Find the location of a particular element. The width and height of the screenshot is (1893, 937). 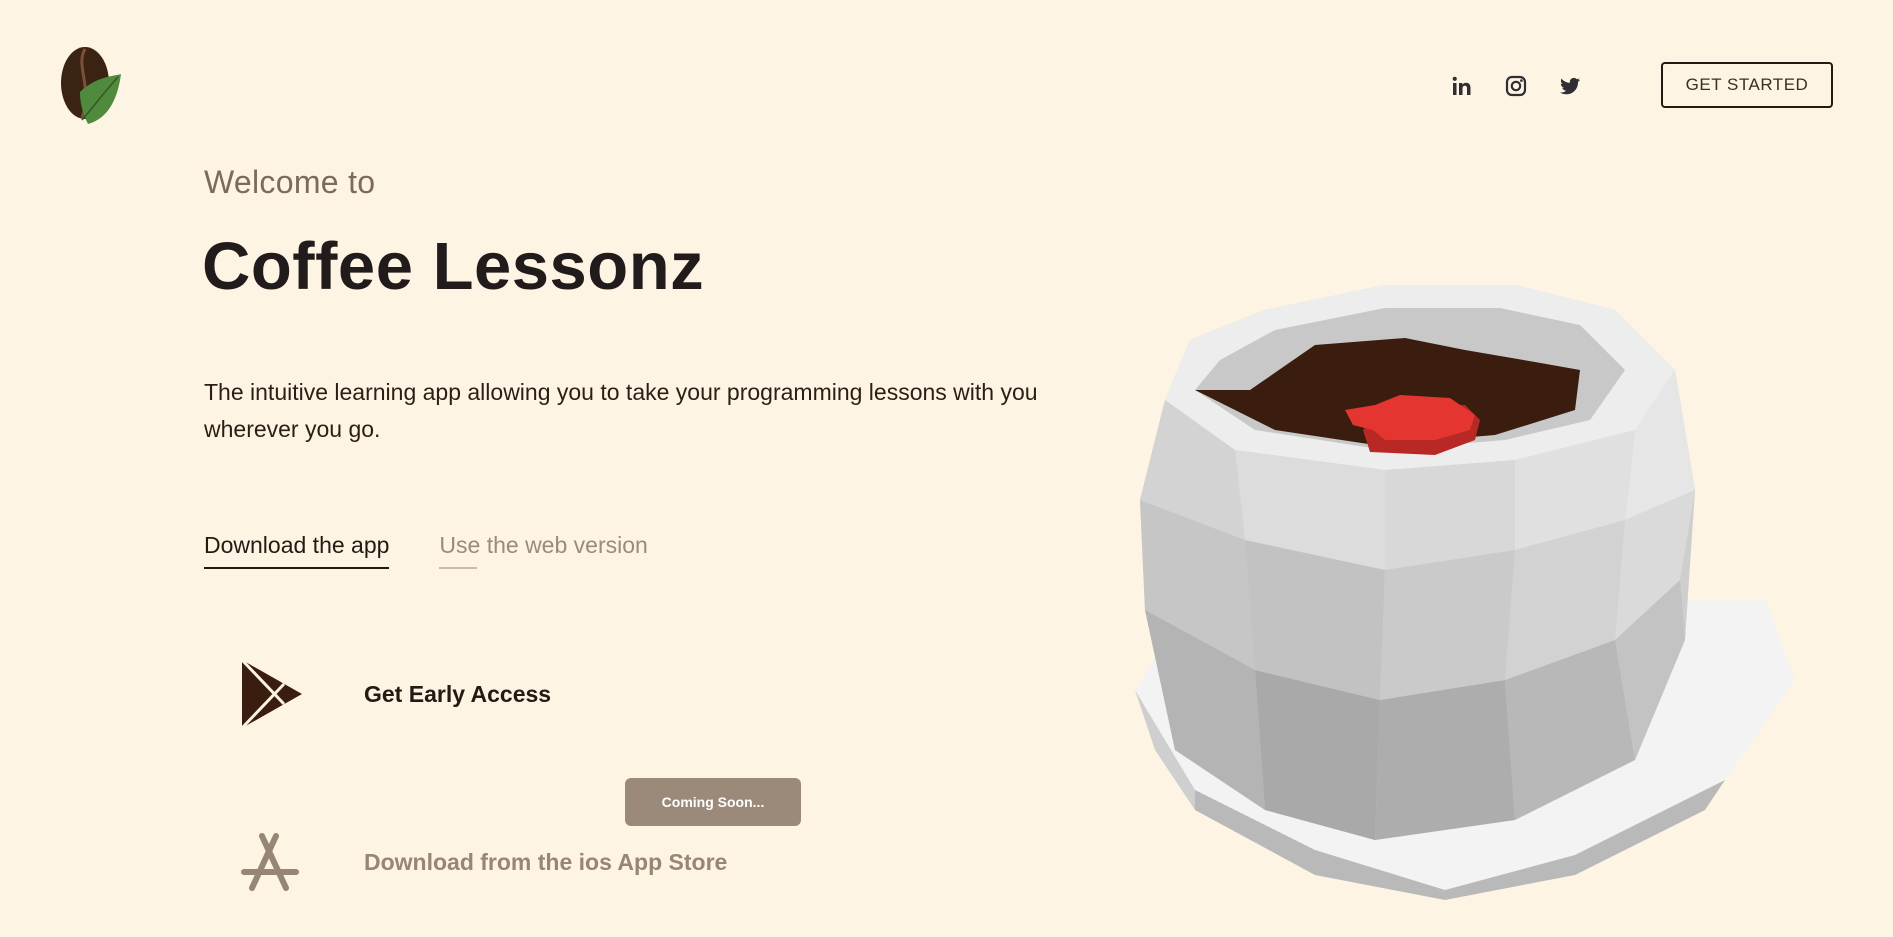

app-store-icon is located at coordinates (270, 862).